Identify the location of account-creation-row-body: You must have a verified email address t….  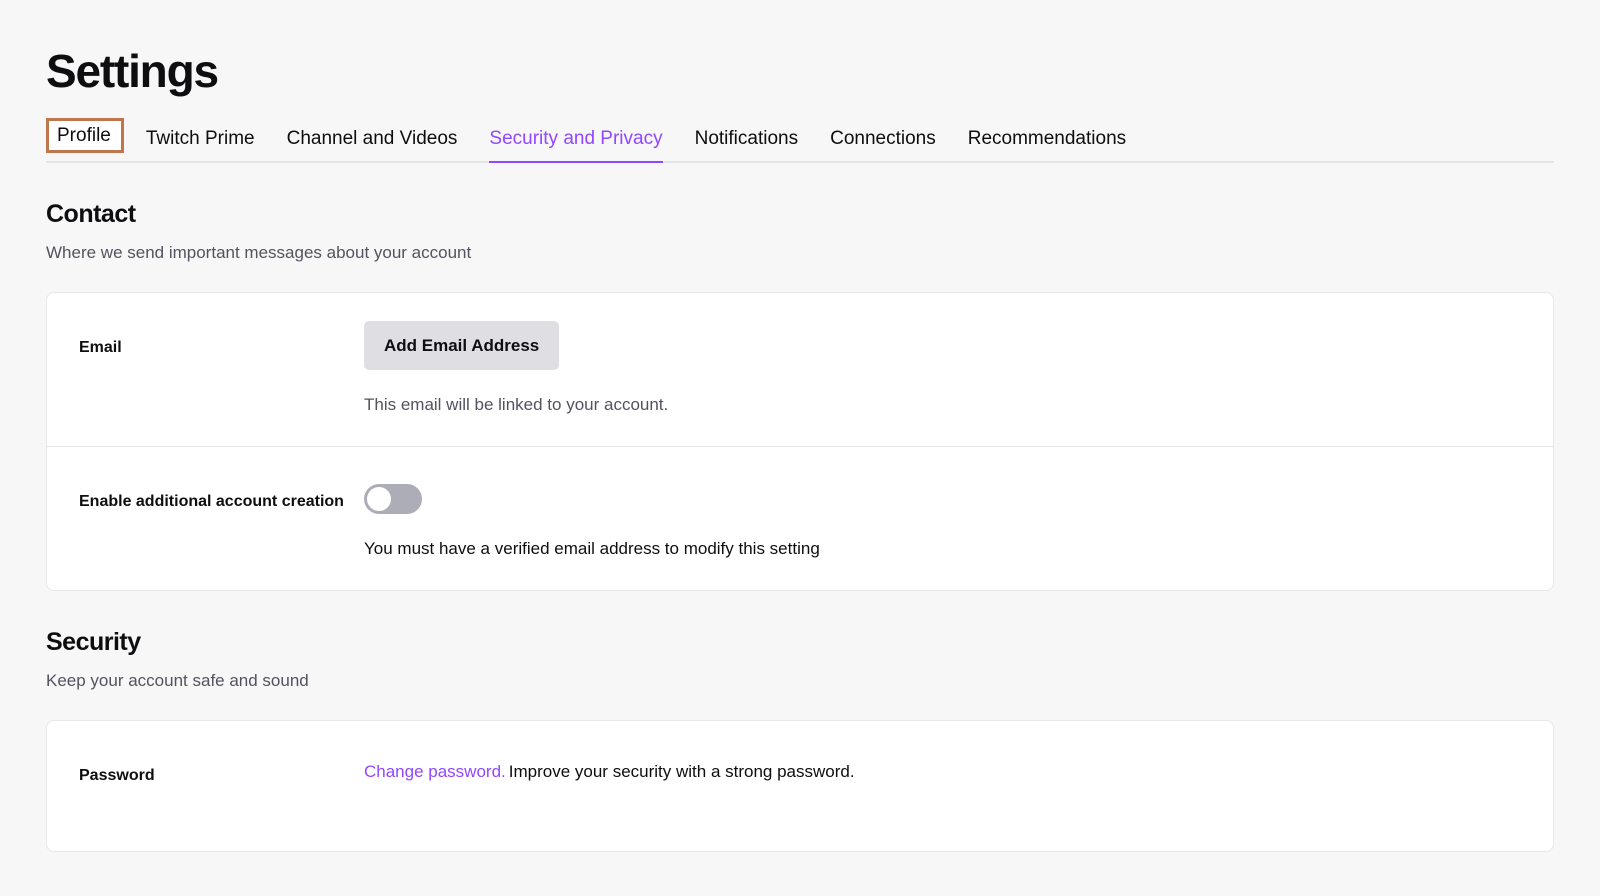
(942, 517).